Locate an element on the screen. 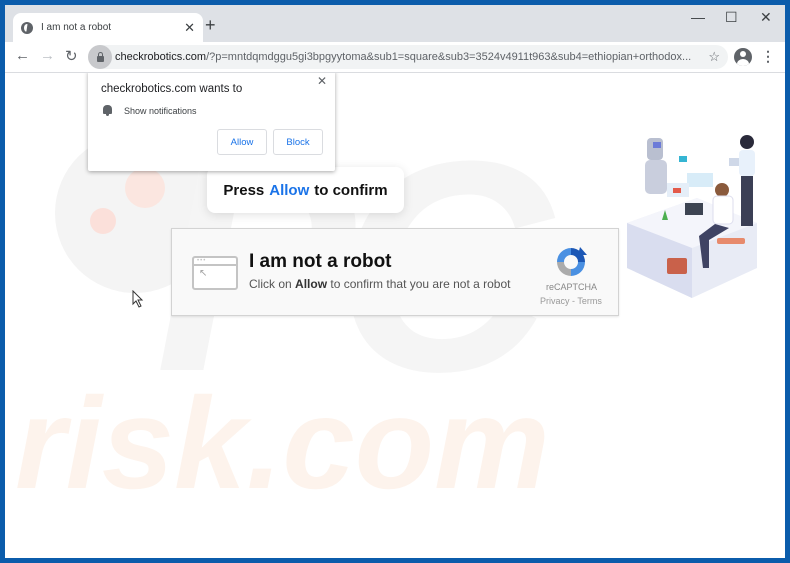 The width and height of the screenshot is (790, 563). forward-button: → is located at coordinates (47, 55).